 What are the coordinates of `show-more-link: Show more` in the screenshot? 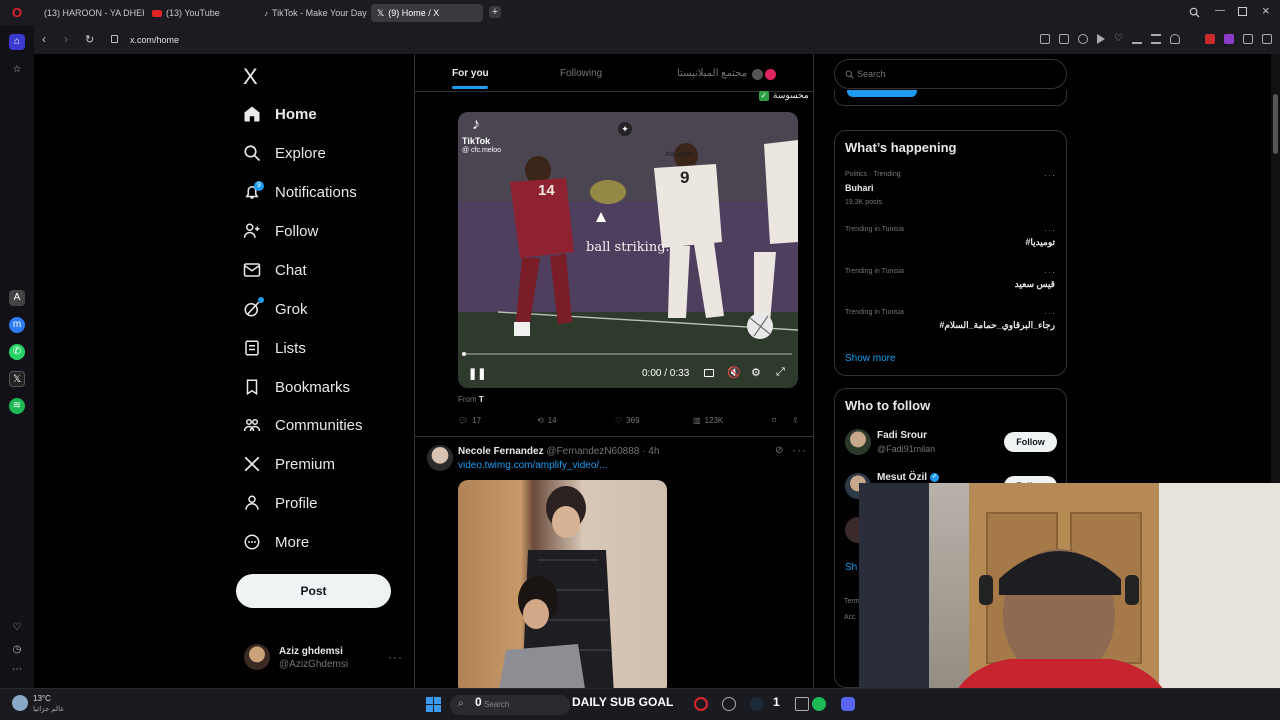 It's located at (870, 358).